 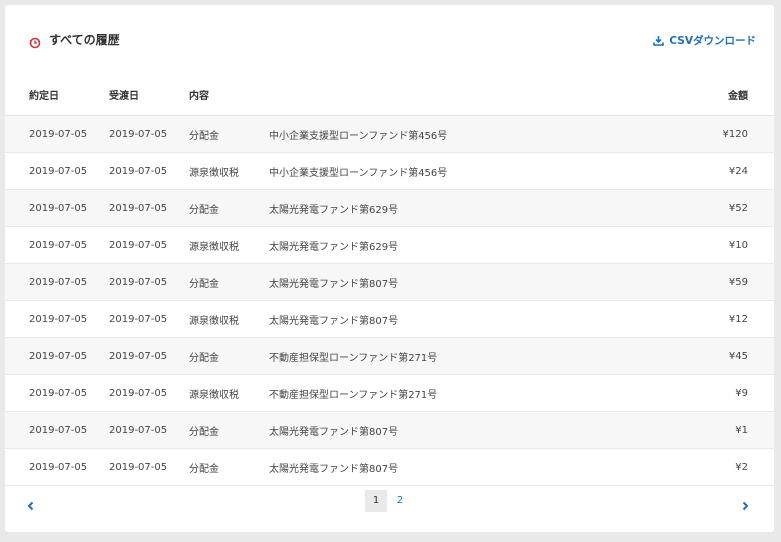 I want to click on pagination: 12, so click(x=389, y=503).